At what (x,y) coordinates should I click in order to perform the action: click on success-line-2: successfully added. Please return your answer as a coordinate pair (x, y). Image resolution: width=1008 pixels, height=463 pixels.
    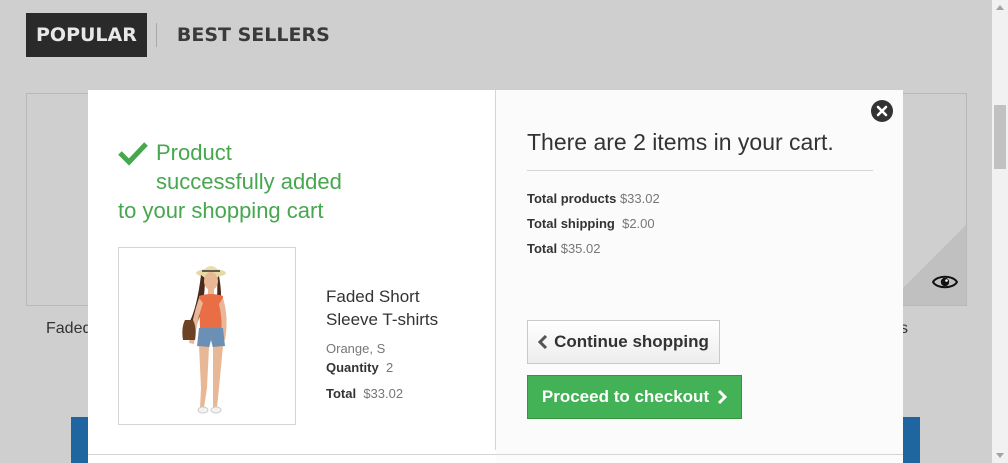
    Looking at the image, I should click on (249, 181).